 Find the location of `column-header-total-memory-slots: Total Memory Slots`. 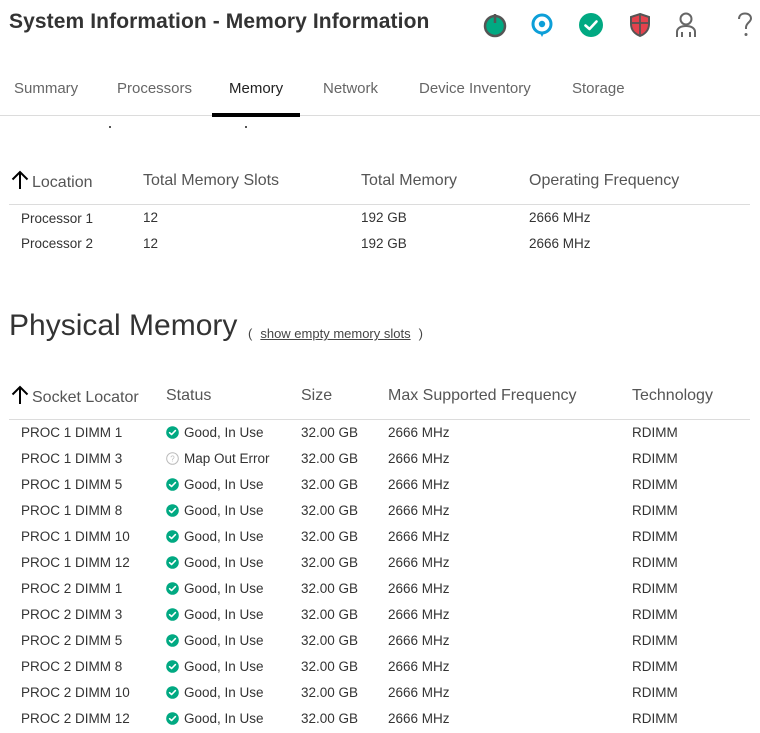

column-header-total-memory-slots: Total Memory Slots is located at coordinates (252, 181).